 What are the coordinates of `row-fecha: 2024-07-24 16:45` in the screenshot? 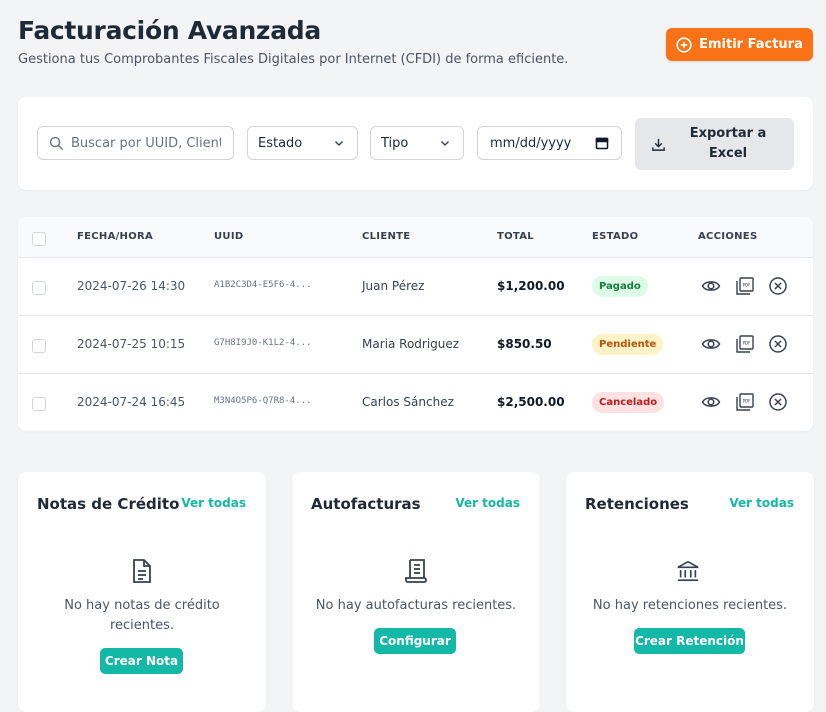 It's located at (131, 402).